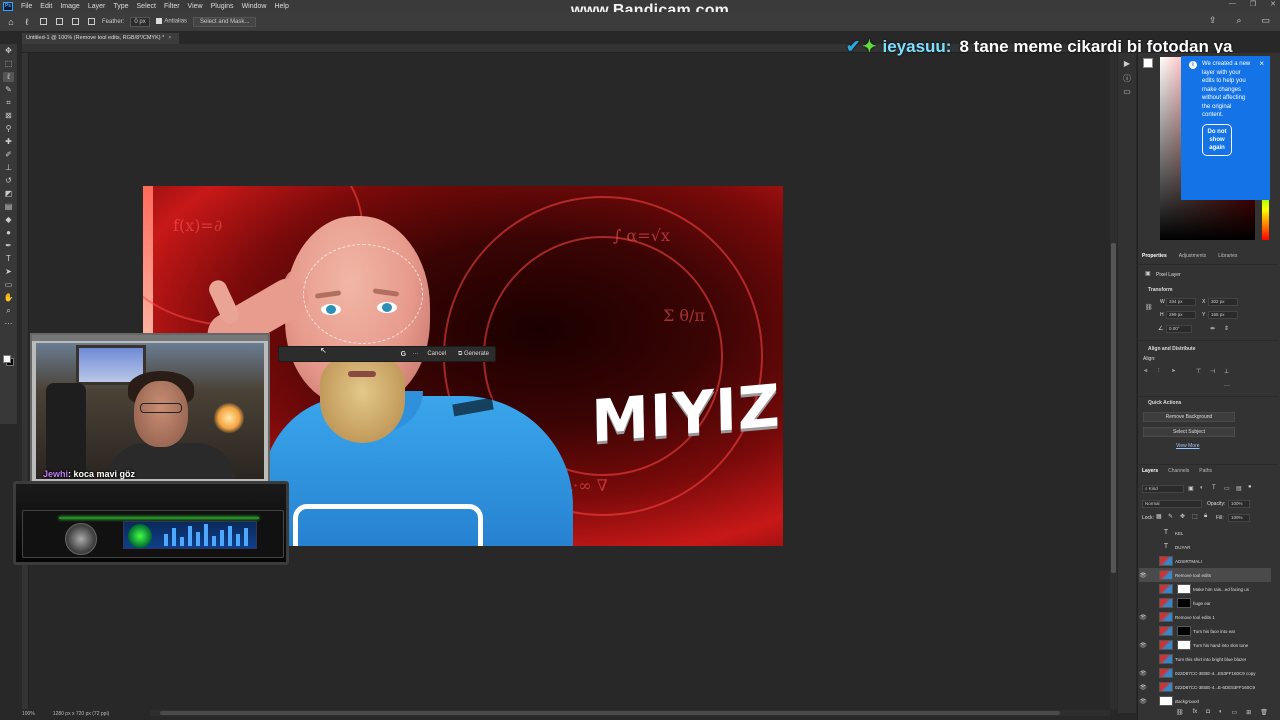 Image resolution: width=1280 pixels, height=720 pixels. What do you see at coordinates (8, 90) in the screenshot?
I see `quick-selection-tool-icon: ✎` at bounding box center [8, 90].